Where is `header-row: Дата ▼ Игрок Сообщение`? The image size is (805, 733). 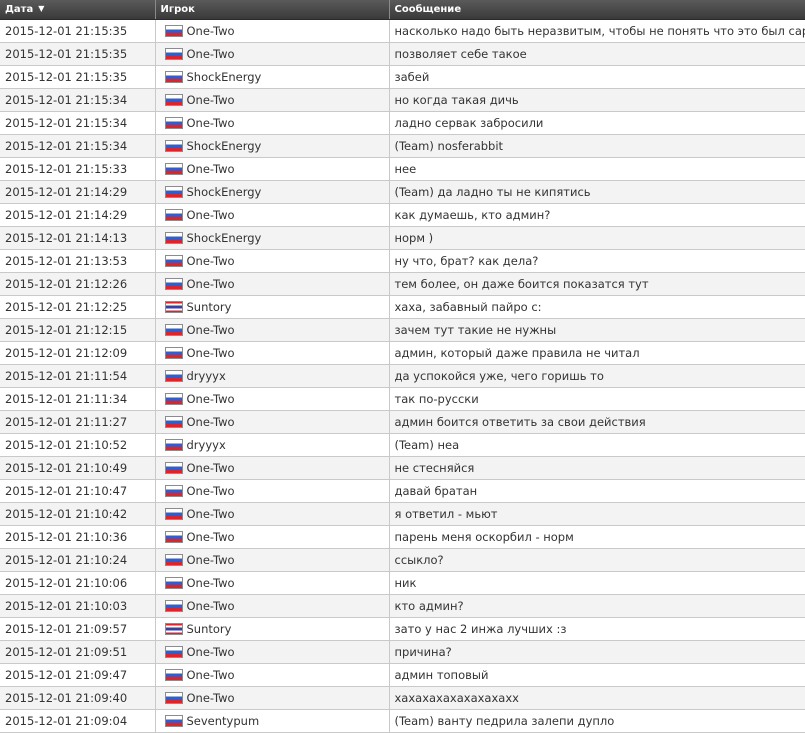 header-row: Дата ▼ Игрок Сообщение is located at coordinates (402, 10).